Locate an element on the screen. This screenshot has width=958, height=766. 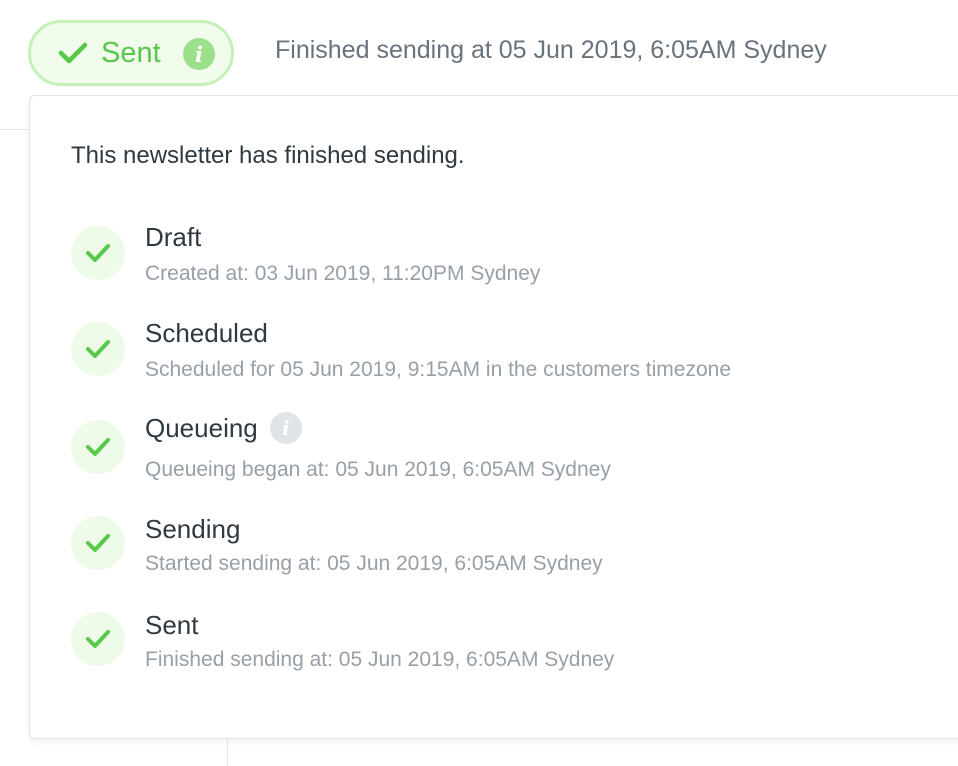
background-column-divider is located at coordinates (227, 752).